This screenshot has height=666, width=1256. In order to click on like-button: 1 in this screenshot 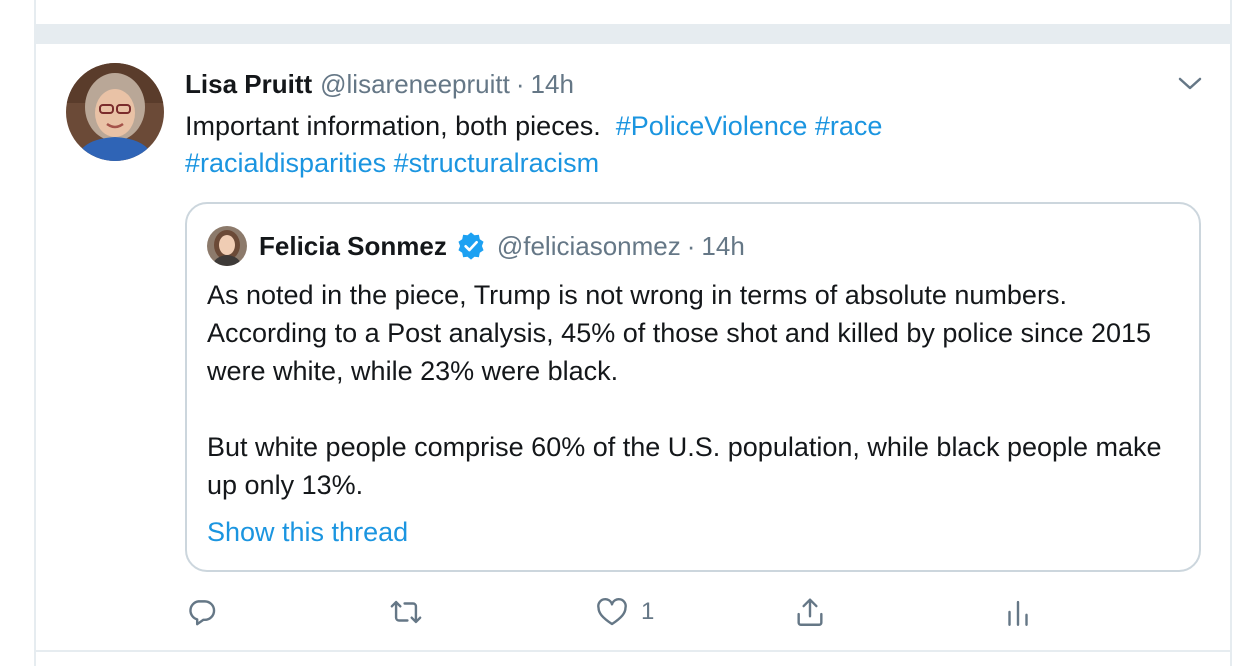, I will do `click(624, 612)`.